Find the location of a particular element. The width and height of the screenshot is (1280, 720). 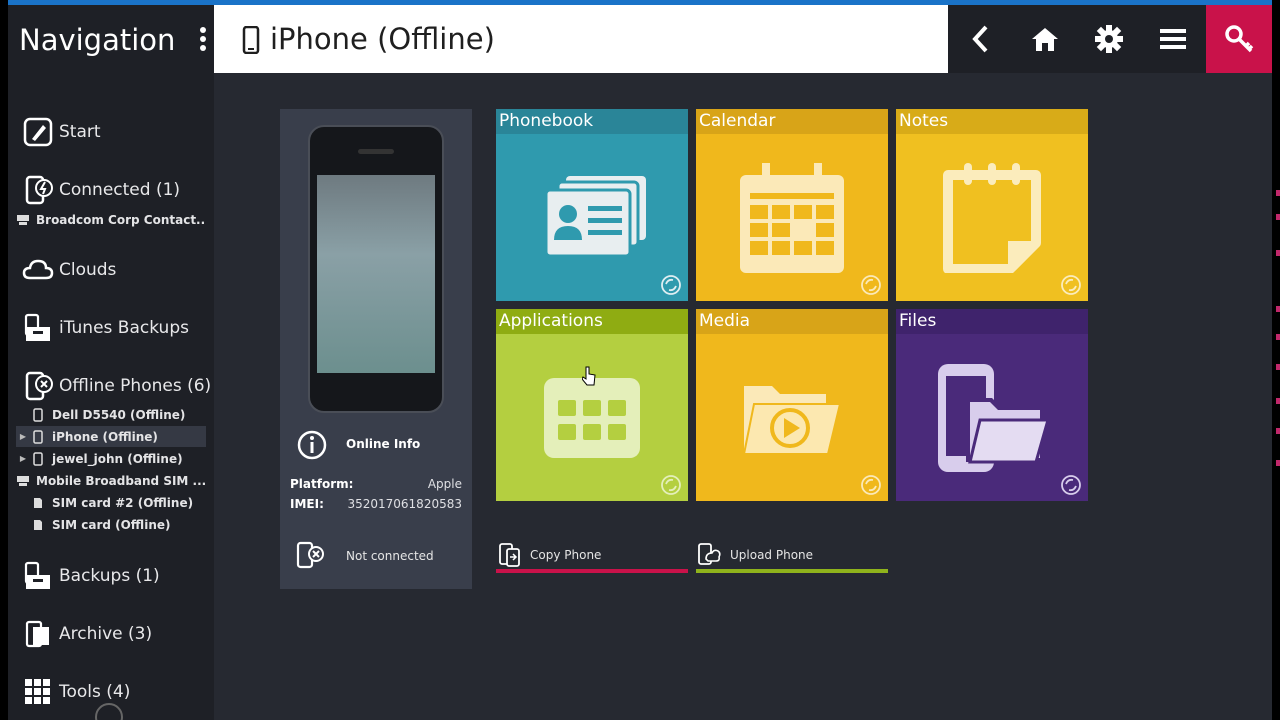

home-icon is located at coordinates (1045, 39).